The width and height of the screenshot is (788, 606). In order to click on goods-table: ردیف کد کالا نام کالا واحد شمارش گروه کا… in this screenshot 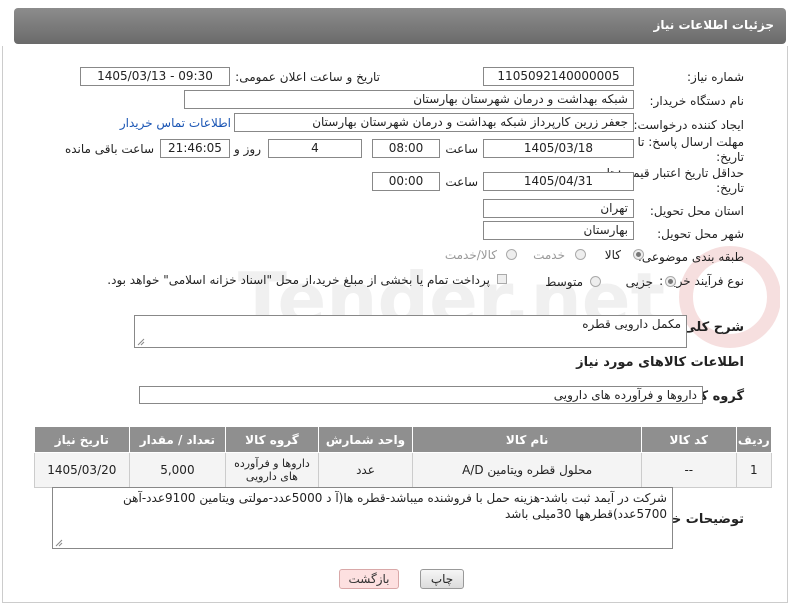, I will do `click(403, 457)`.